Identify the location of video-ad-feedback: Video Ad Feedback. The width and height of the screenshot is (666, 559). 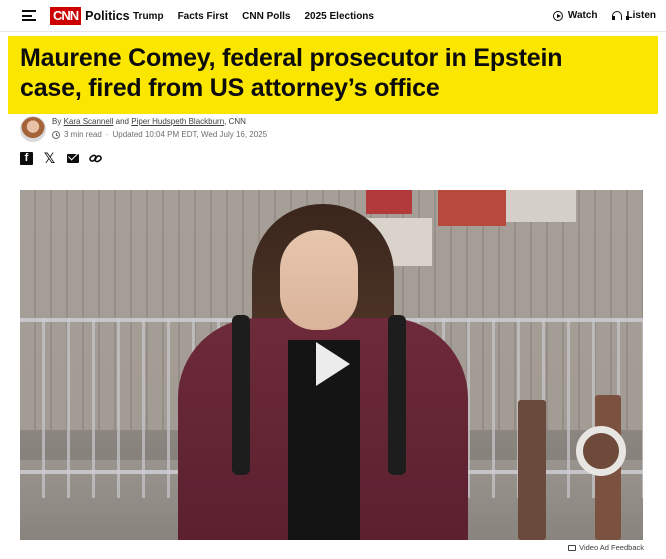
(606, 547).